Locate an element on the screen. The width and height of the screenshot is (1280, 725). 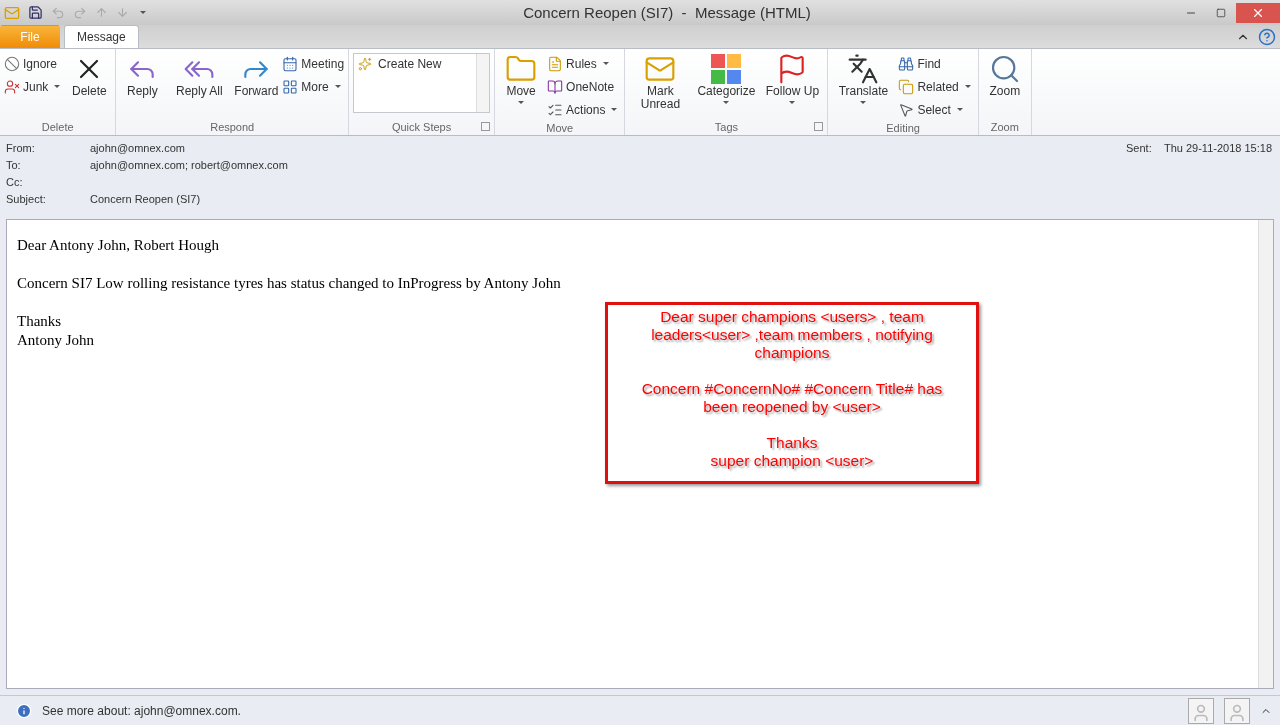
ribbon-button: Delete is located at coordinates (89, 86).